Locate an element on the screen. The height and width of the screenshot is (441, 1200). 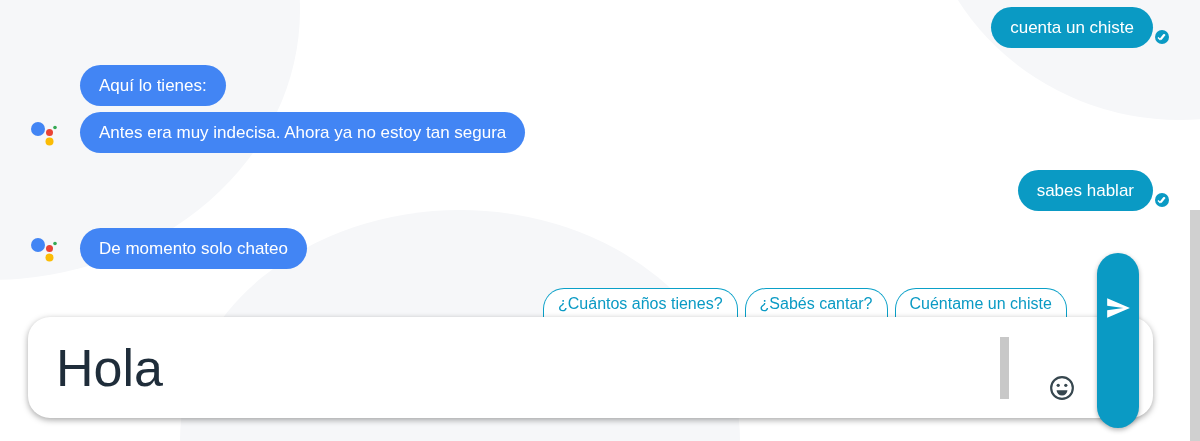
scrollbar is located at coordinates (1195, 325).